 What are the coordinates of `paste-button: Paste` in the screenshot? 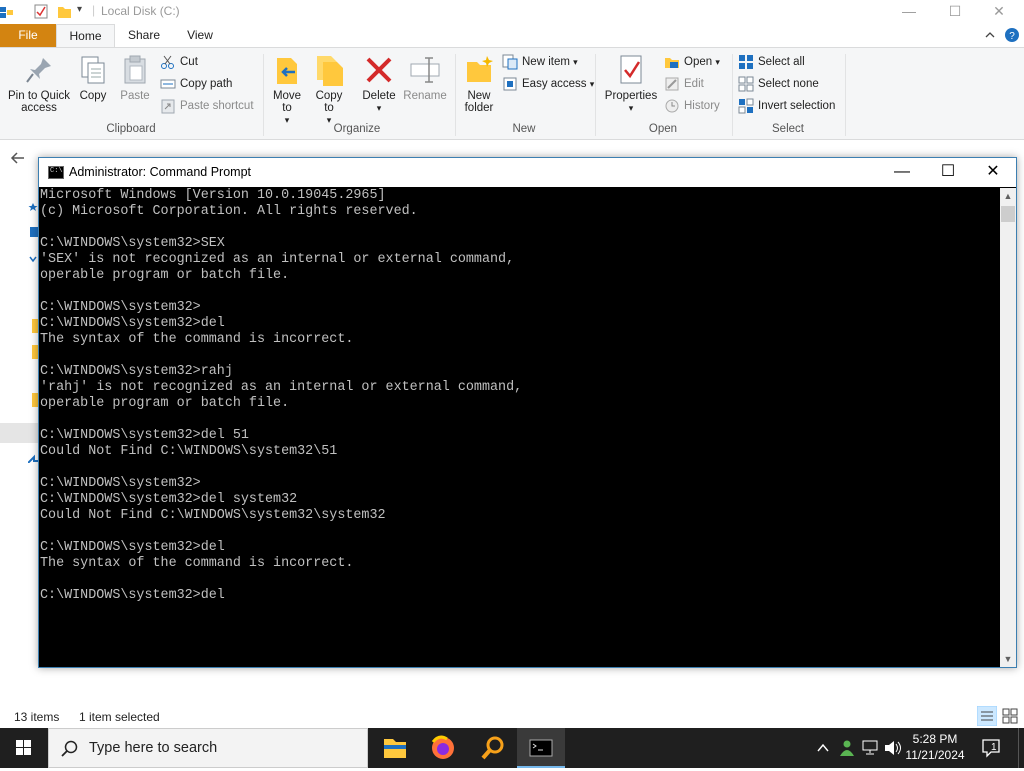 It's located at (135, 78).